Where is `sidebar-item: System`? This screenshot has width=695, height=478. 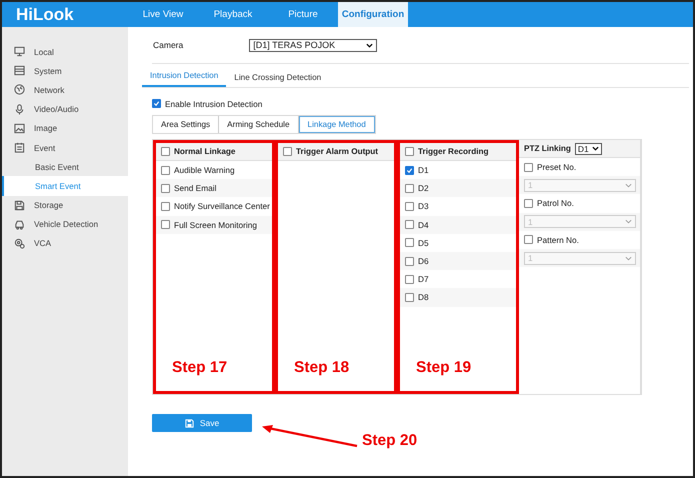
sidebar-item: System is located at coordinates (65, 70).